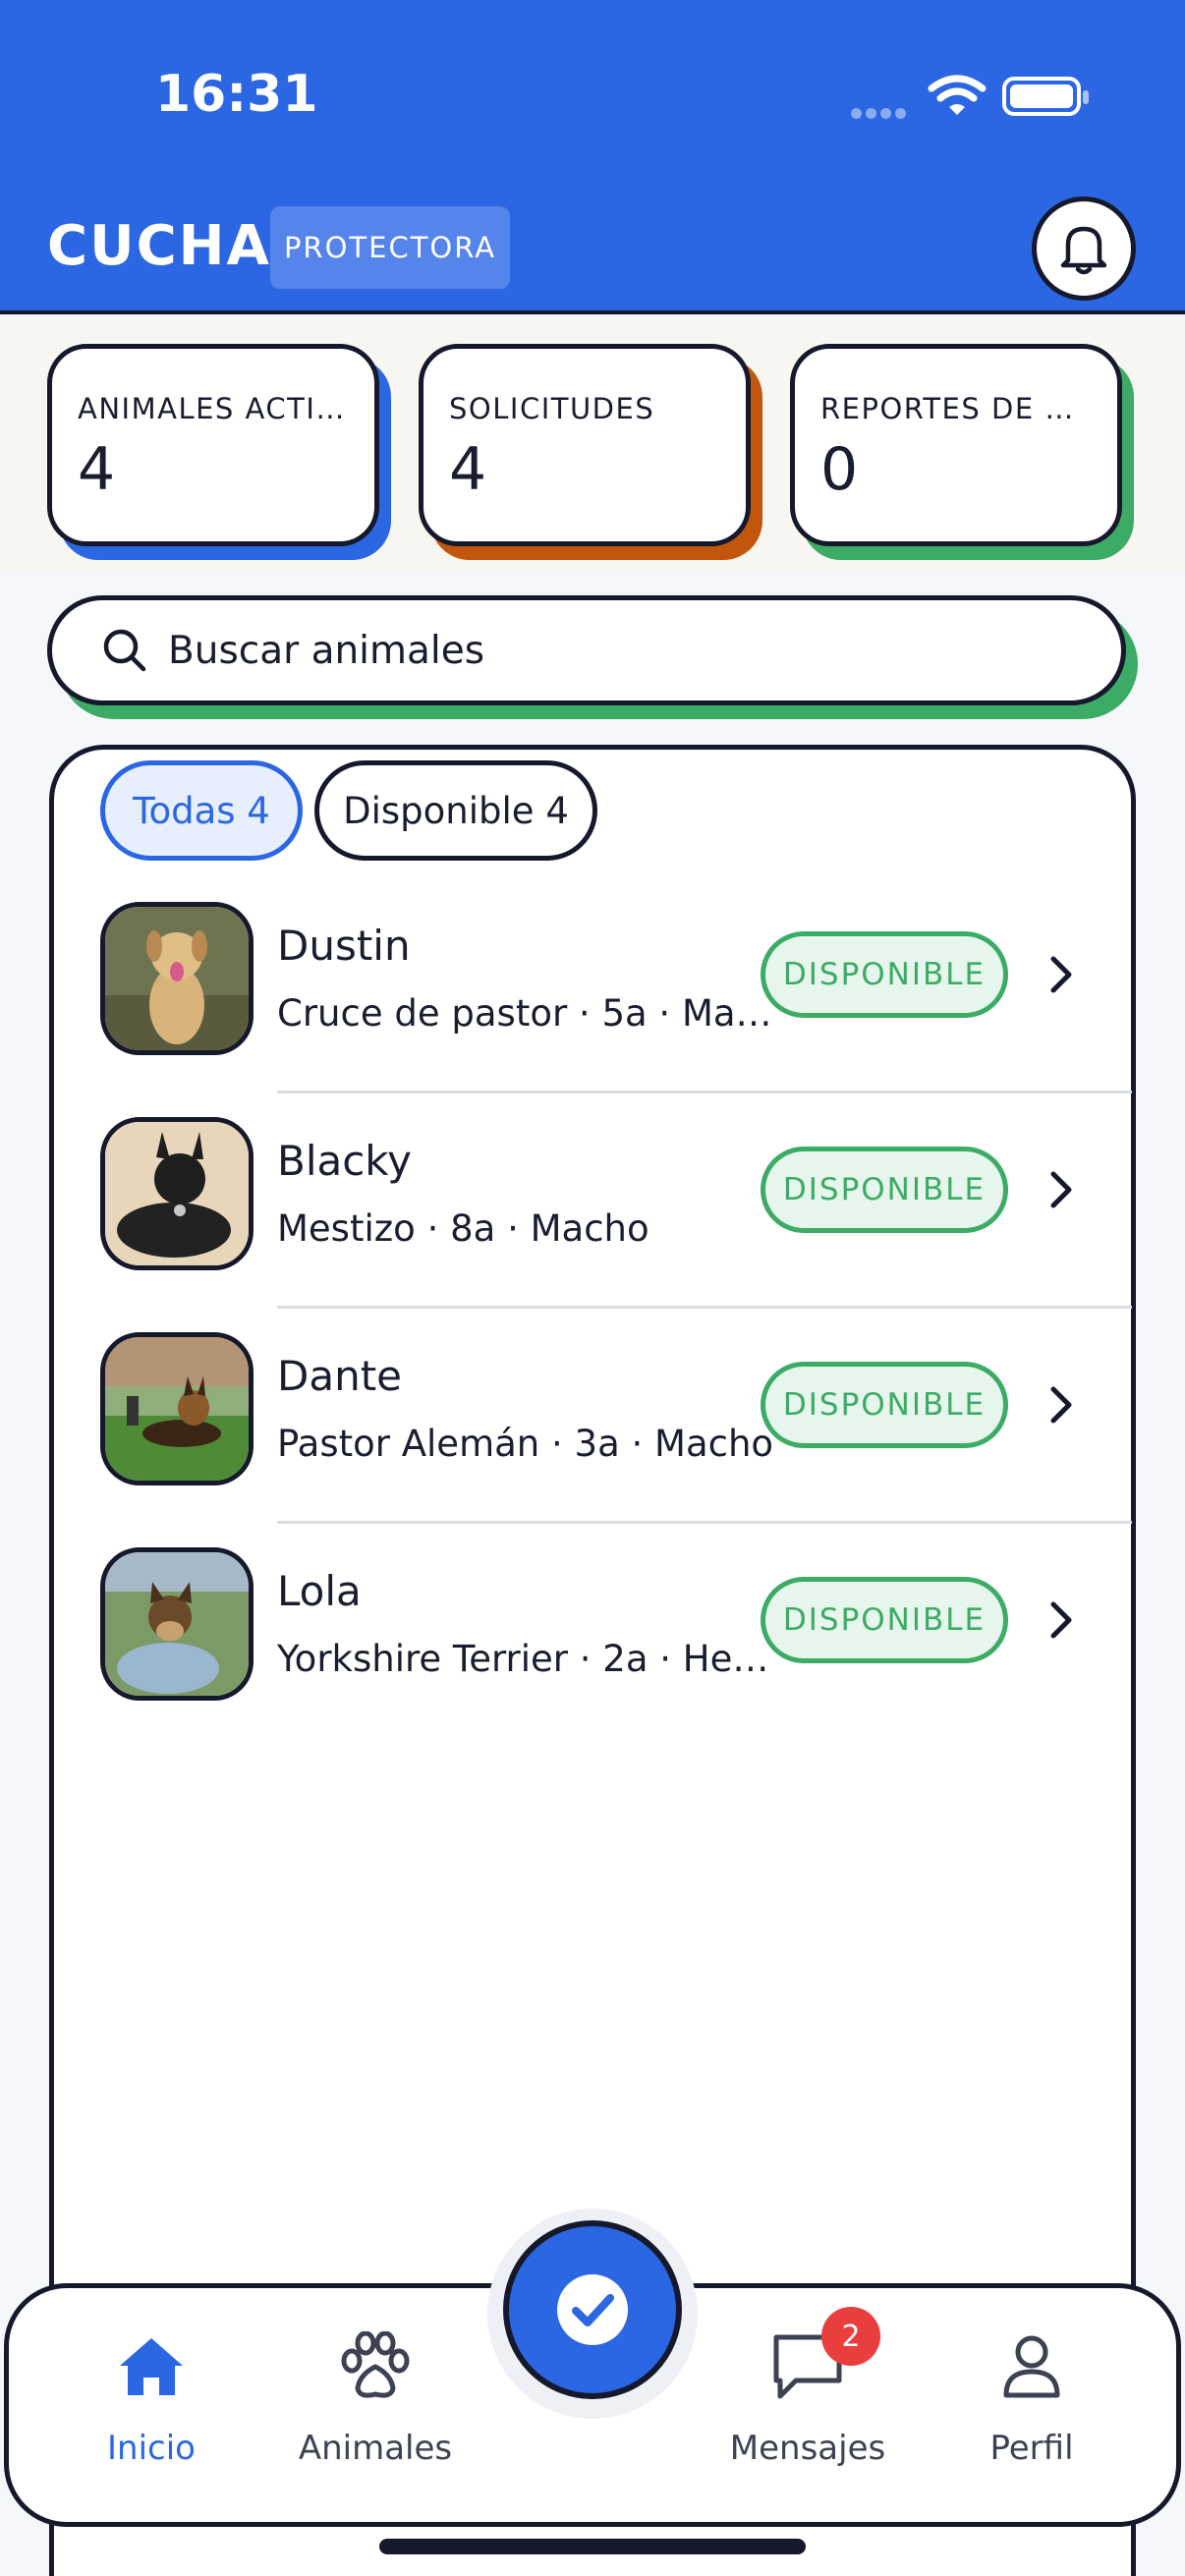 This screenshot has height=2576, width=1185. I want to click on nav-item-inicio: Inicio, so click(152, 2401).